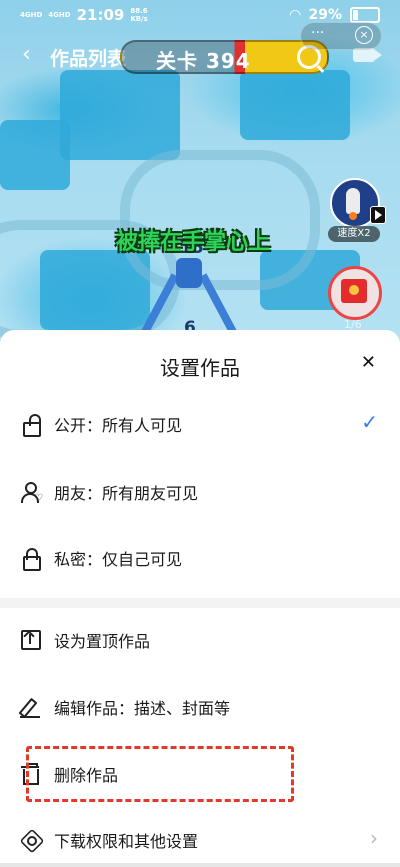 The image size is (400, 867). I want to click on action-edit: 编辑作品：描述、封面等, so click(200, 707).